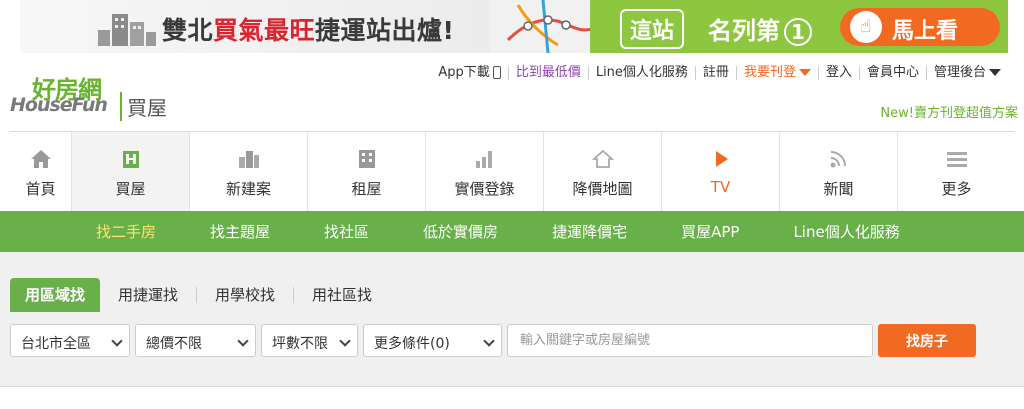 This screenshot has width=1024, height=409. Describe the element at coordinates (248, 171) in the screenshot. I see `main-nav-new-projects: 新建案` at that location.